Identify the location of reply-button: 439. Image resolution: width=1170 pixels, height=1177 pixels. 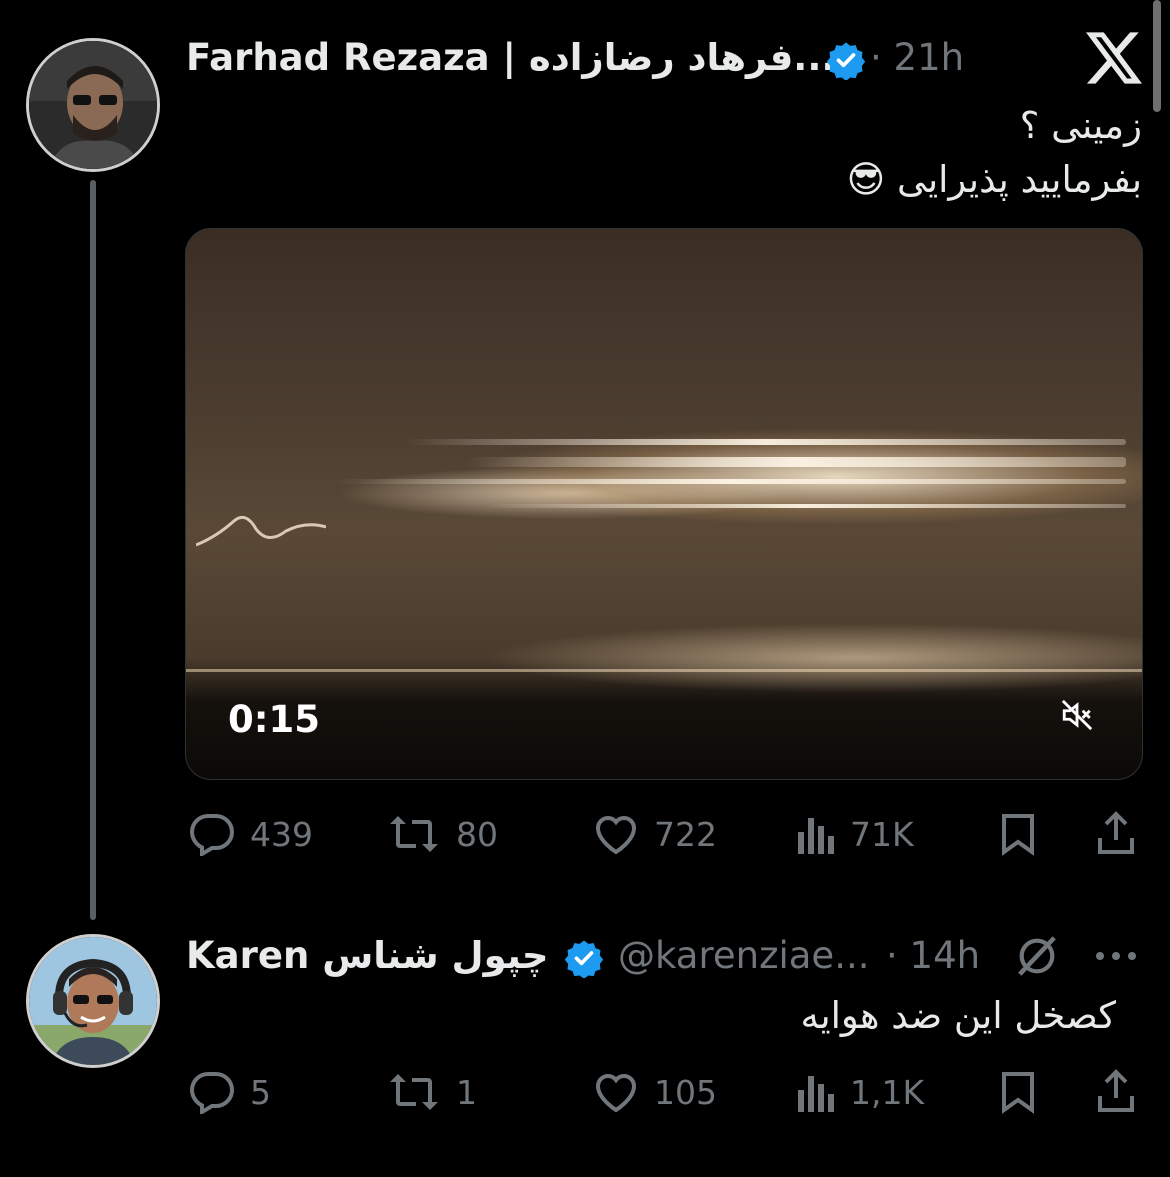
(250, 834).